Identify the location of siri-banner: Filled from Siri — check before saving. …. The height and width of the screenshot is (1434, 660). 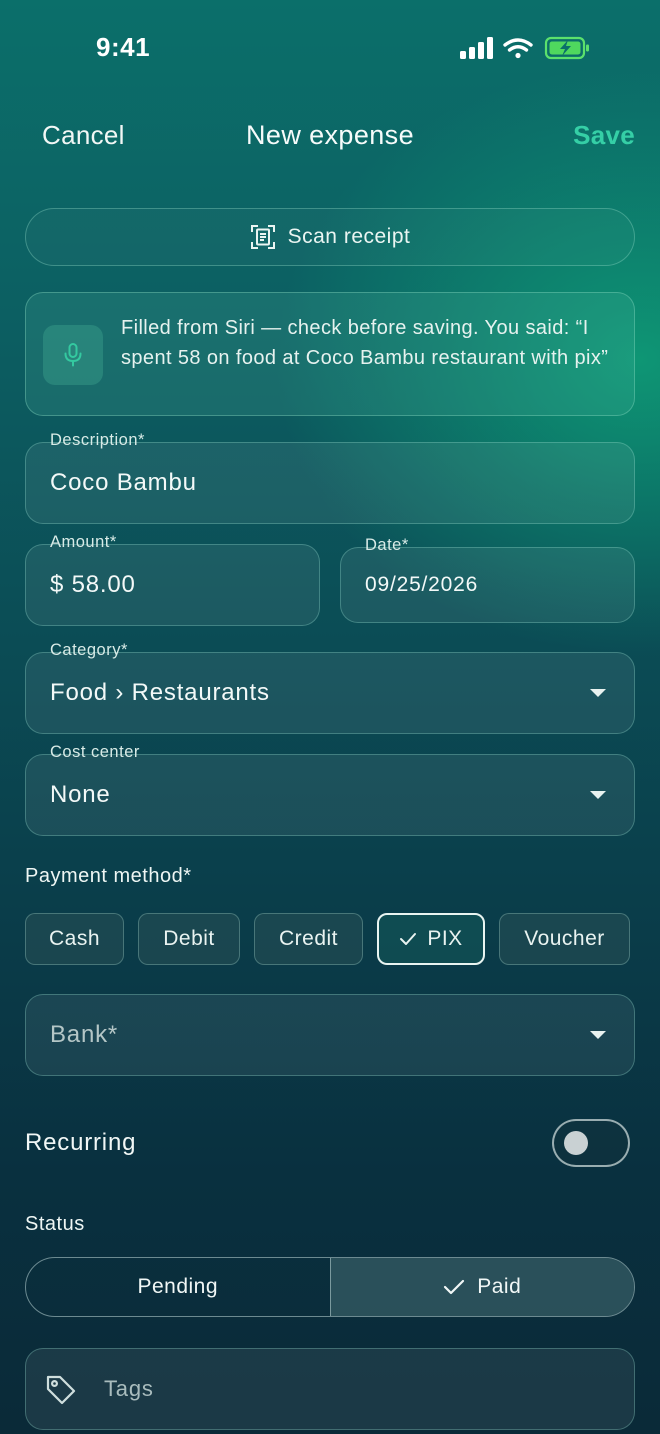
(330, 354).